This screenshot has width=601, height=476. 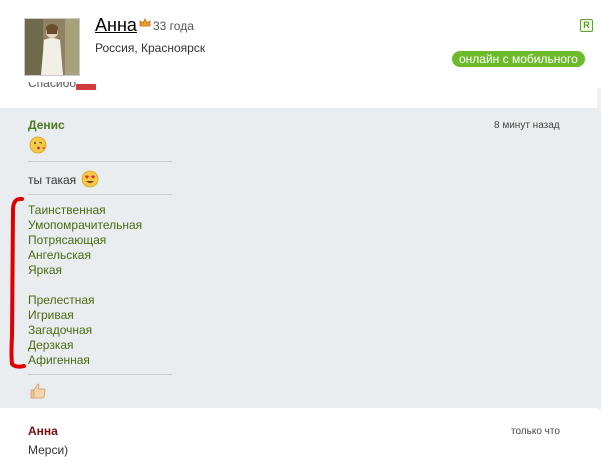 I want to click on profile-location: Россия, Красноярск, so click(x=150, y=48).